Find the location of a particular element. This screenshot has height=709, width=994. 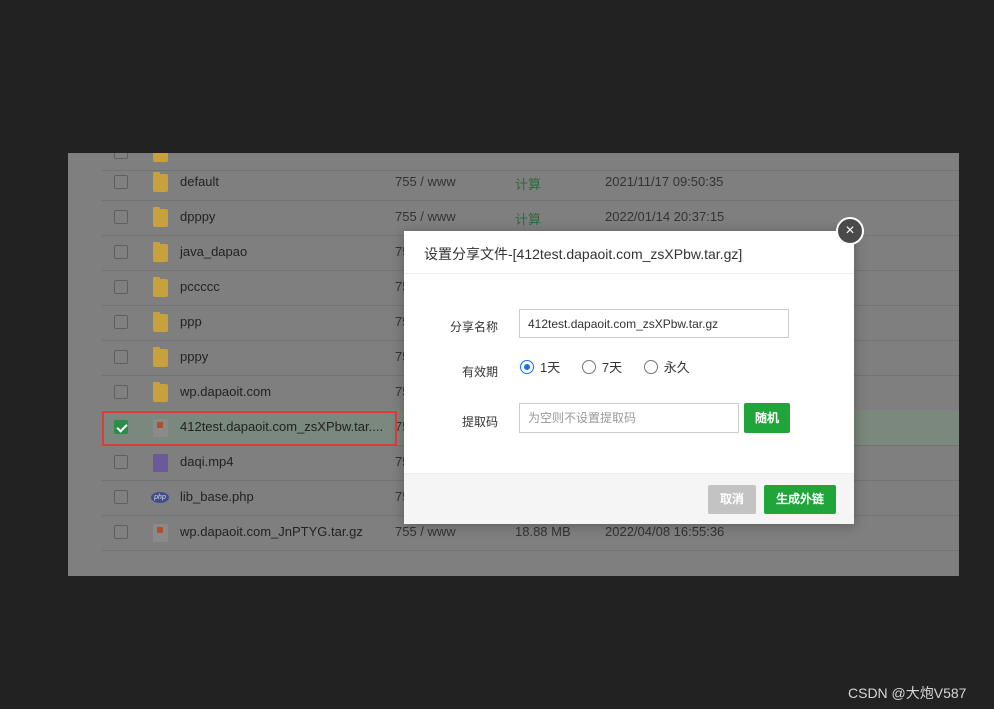

random-code-button: 随机 is located at coordinates (767, 418).